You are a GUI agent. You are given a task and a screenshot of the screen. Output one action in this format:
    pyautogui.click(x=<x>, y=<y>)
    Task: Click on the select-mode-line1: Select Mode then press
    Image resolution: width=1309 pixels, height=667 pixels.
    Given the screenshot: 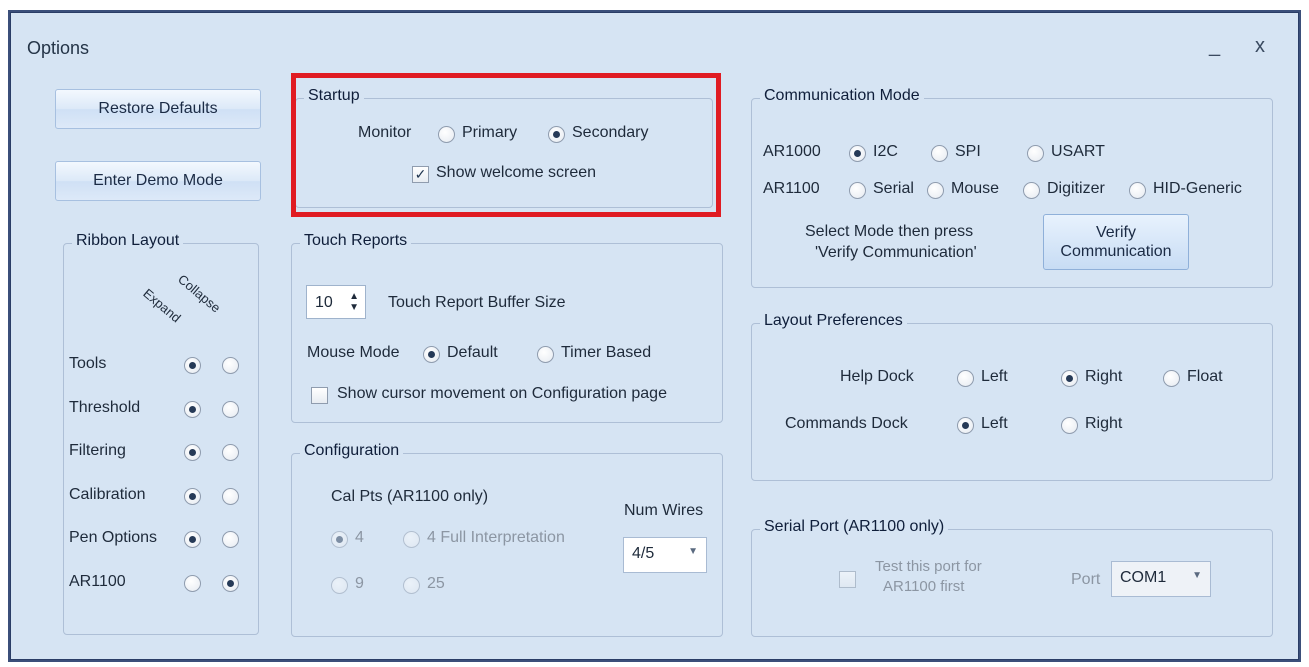 What is the action you would take?
    pyautogui.click(x=889, y=231)
    